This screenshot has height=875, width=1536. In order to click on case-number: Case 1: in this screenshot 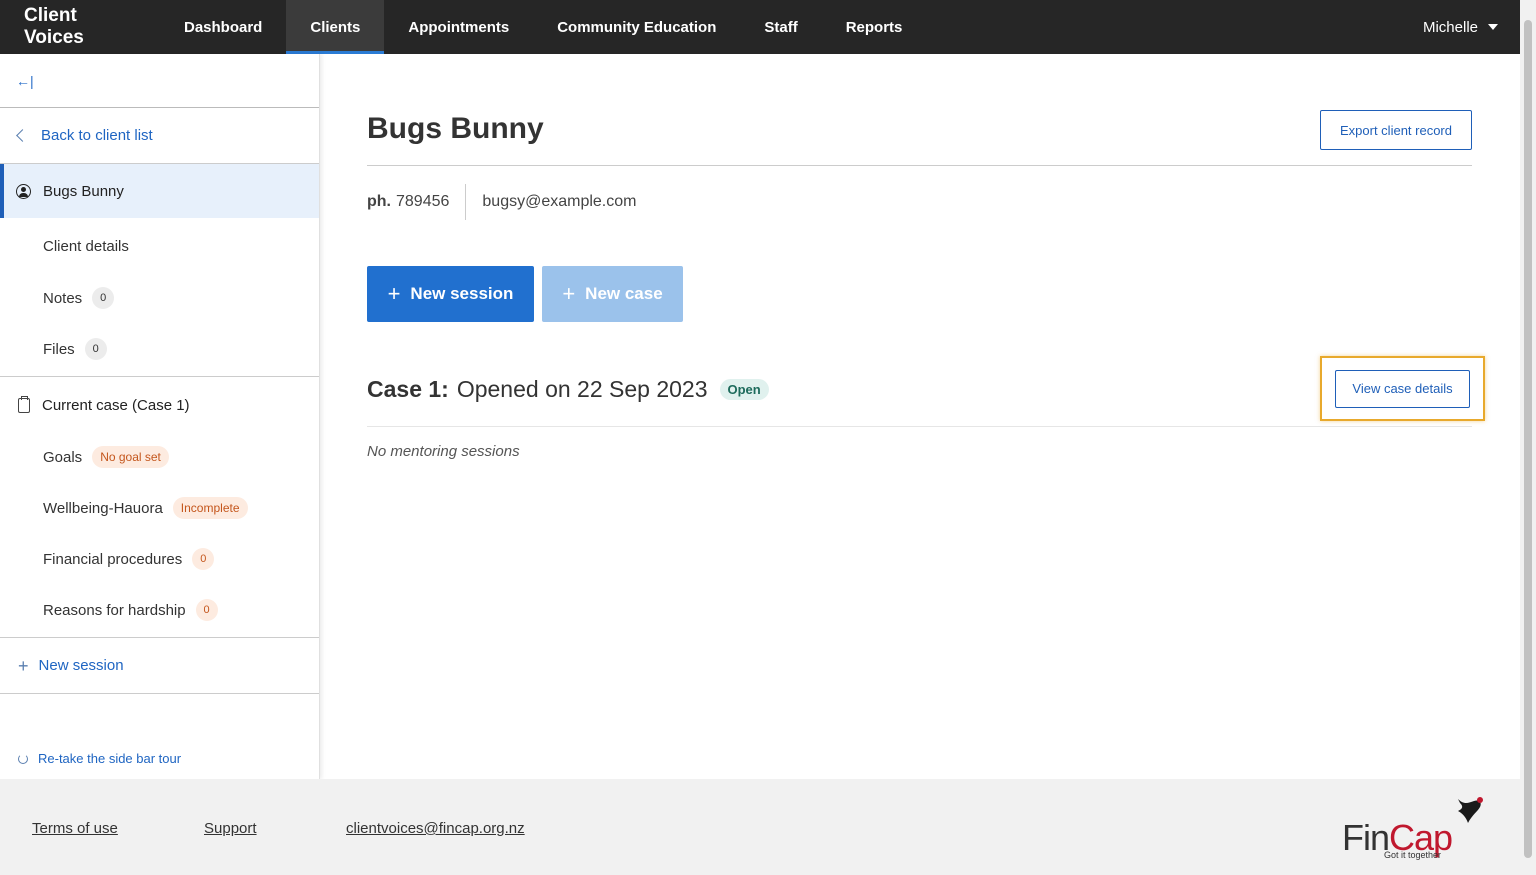, I will do `click(408, 389)`.